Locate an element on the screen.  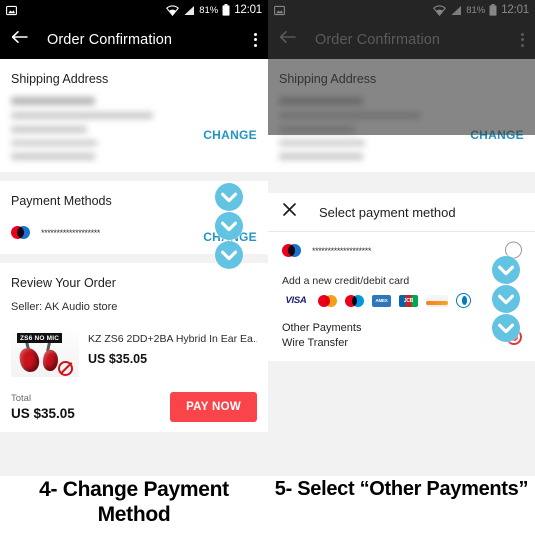
shipping-address-block: CHANGE is located at coordinates (134, 134).